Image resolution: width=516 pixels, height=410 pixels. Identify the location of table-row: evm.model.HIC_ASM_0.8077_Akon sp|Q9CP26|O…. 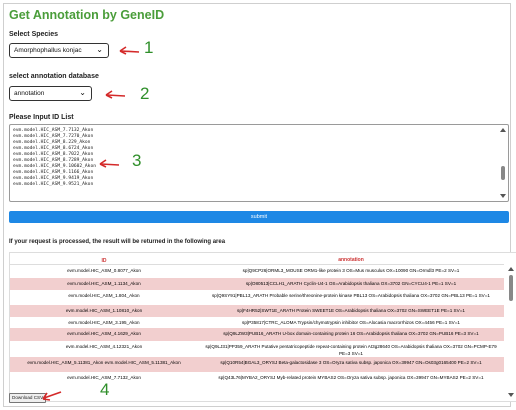
(257, 271).